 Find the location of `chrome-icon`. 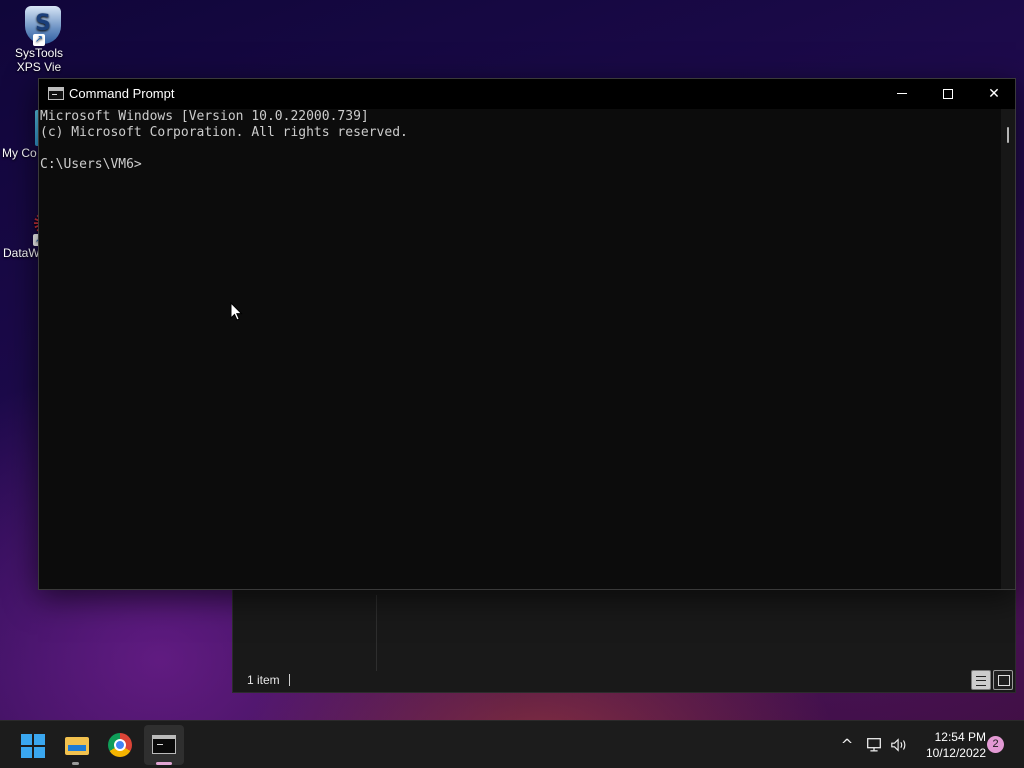

chrome-icon is located at coordinates (120, 745).